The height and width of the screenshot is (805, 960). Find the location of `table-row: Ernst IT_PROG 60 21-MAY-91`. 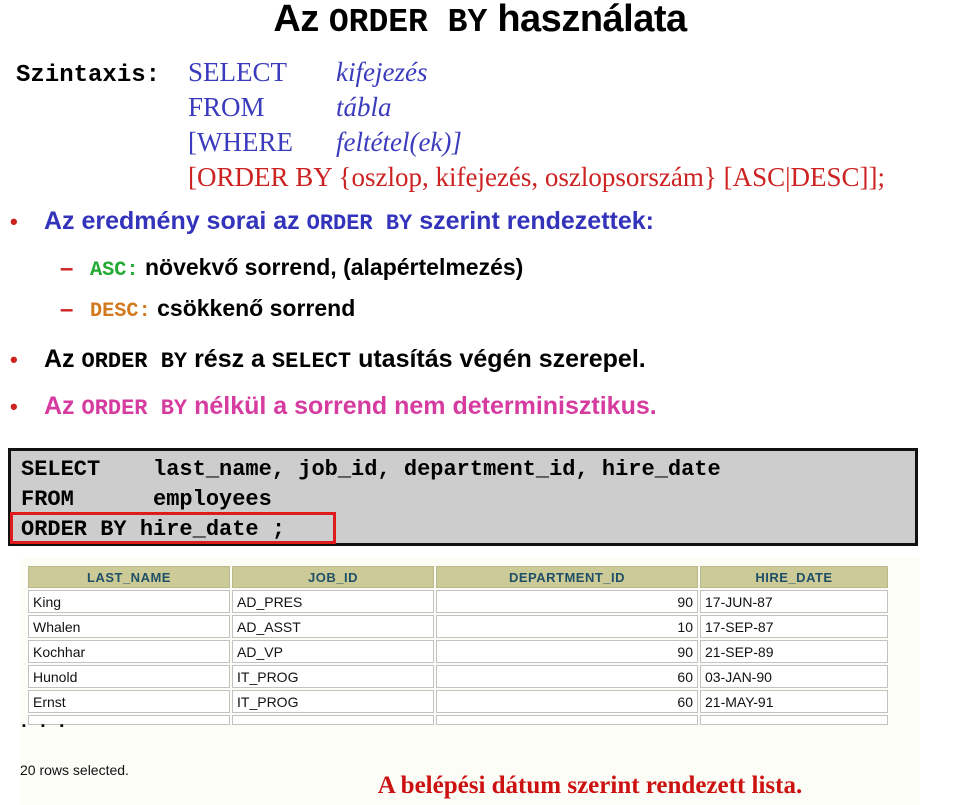

table-row: Ernst IT_PROG 60 21-MAY-91 is located at coordinates (458, 701).